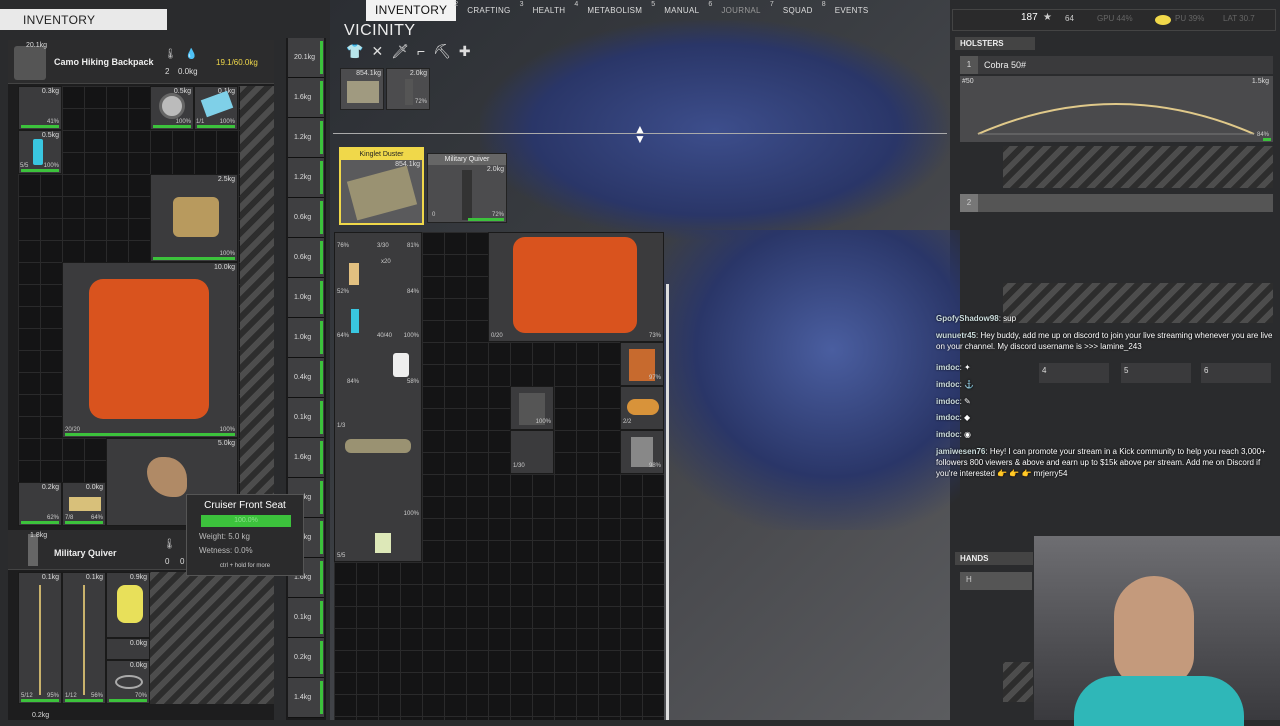  What do you see at coordinates (976, 318) in the screenshot?
I see `chat-message: GpofyShadow98: sup` at bounding box center [976, 318].